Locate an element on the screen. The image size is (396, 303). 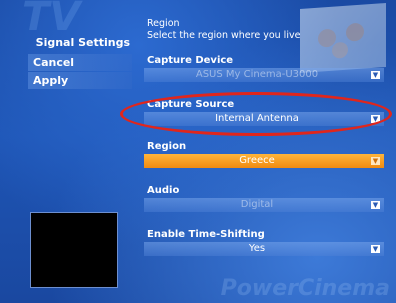
capture-device-dropdown: ASUS My Cinema-U3000 ▼ is located at coordinates (264, 75).